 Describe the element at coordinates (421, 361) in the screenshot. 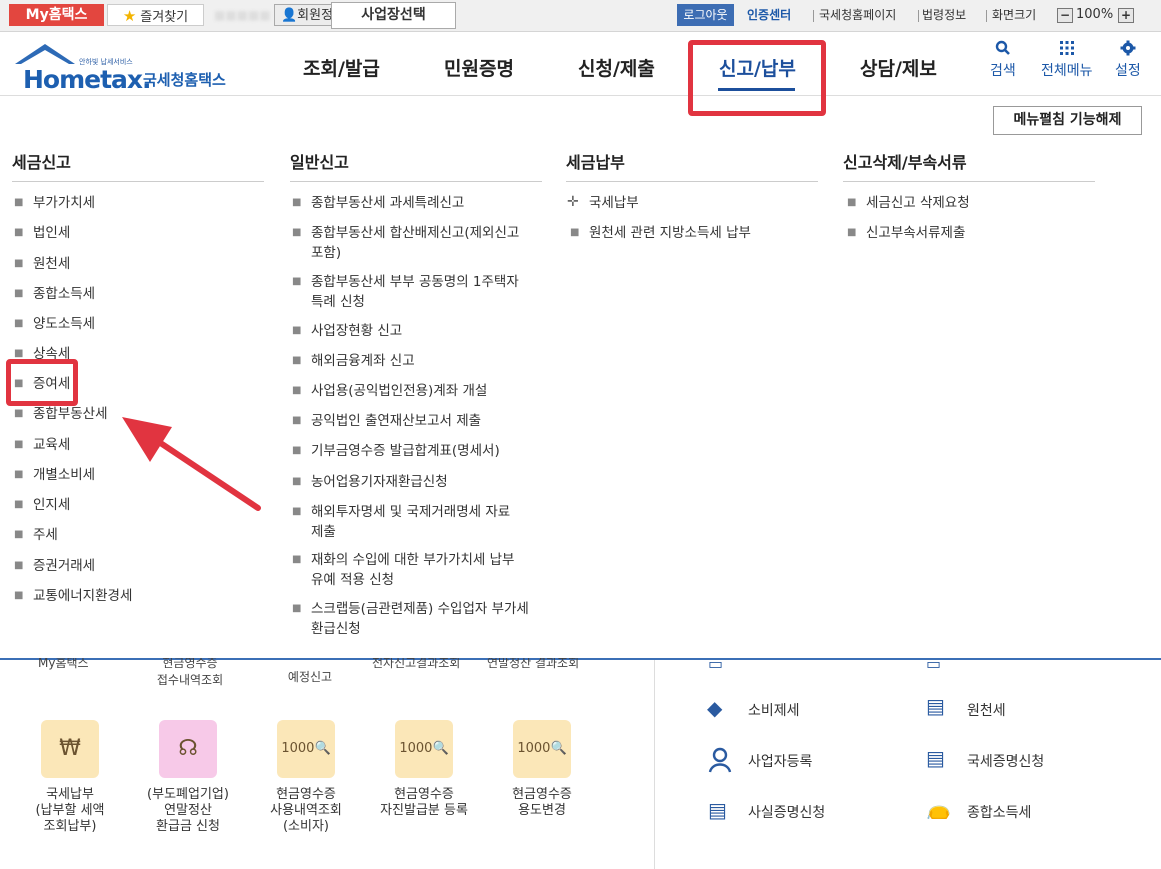

I see `menu-item: ■ 해외금융계좌 신고` at that location.